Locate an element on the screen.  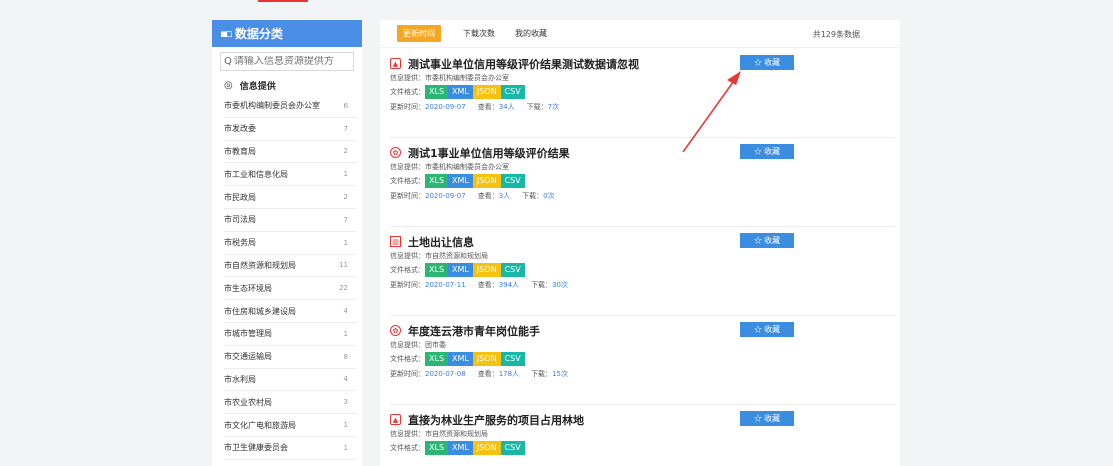
sidebar-item-label: 市民政局 is located at coordinates (240, 197).